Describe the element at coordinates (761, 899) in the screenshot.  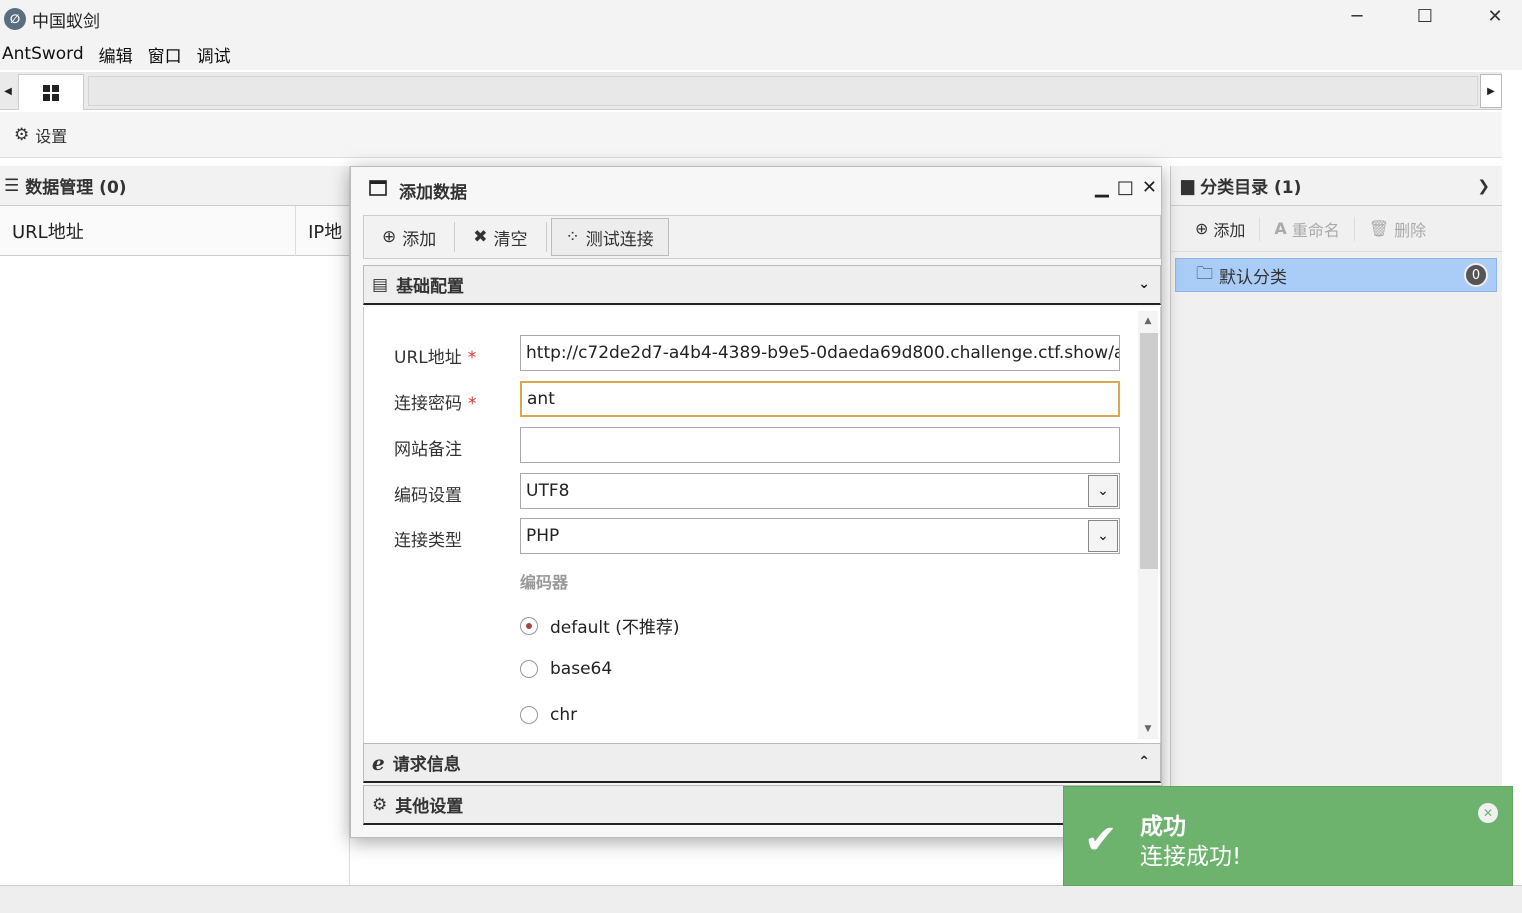
I see `status-bar` at that location.